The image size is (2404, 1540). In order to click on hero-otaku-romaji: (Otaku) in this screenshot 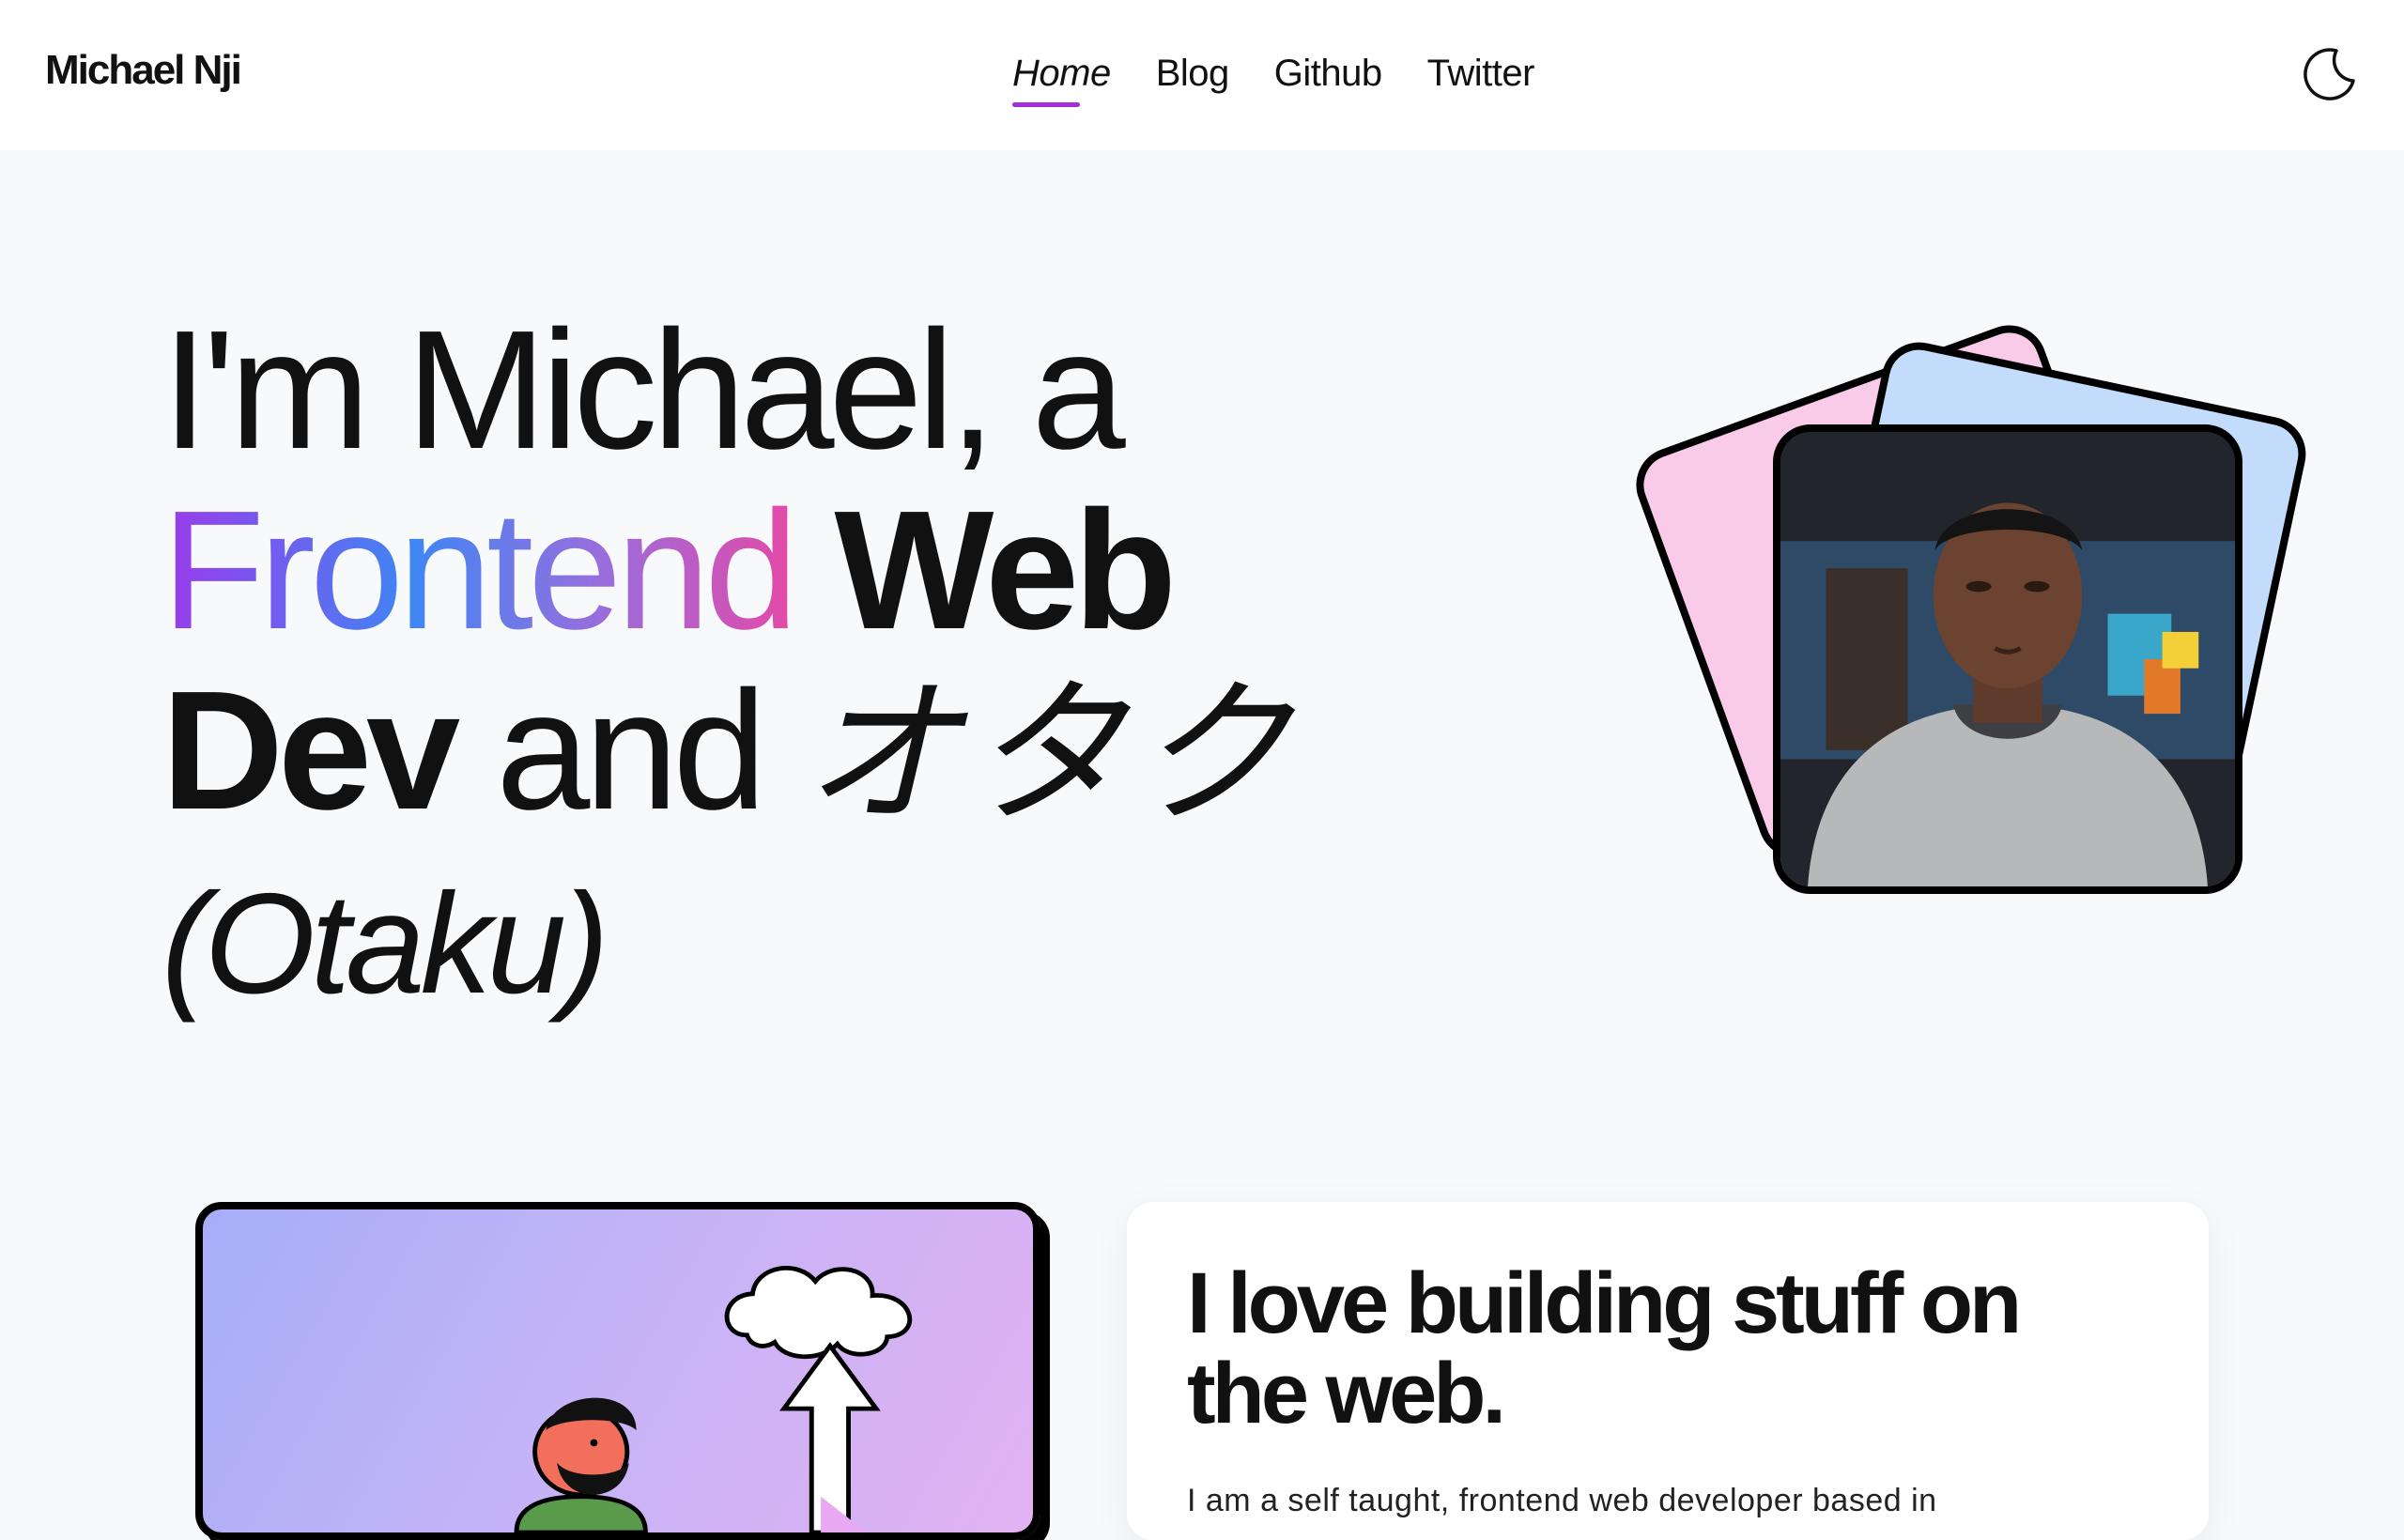, I will do `click(385, 944)`.